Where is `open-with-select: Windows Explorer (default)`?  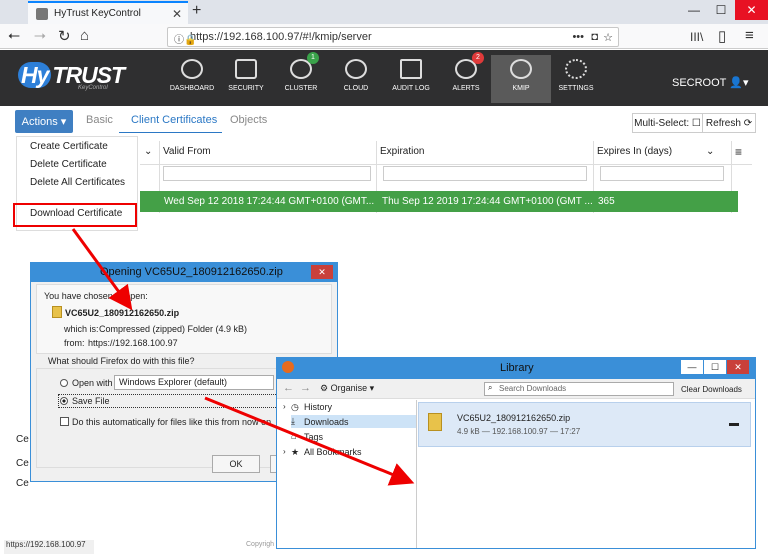
open-with-select: Windows Explorer (default) is located at coordinates (194, 382).